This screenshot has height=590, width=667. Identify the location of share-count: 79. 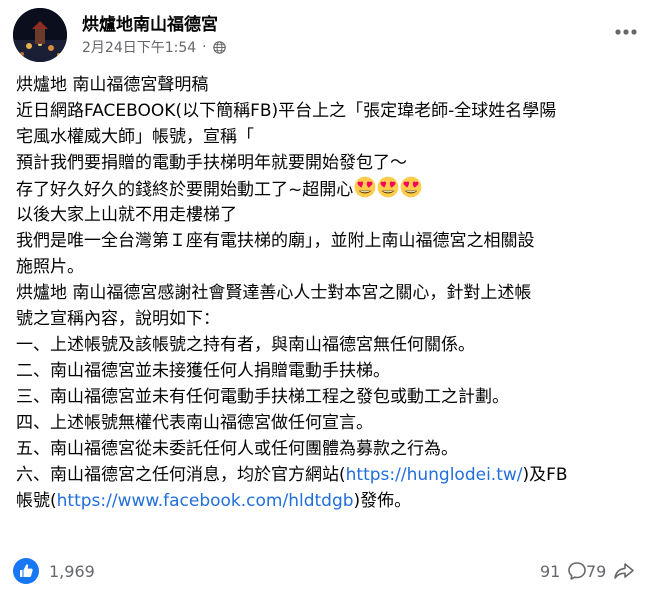
(596, 571).